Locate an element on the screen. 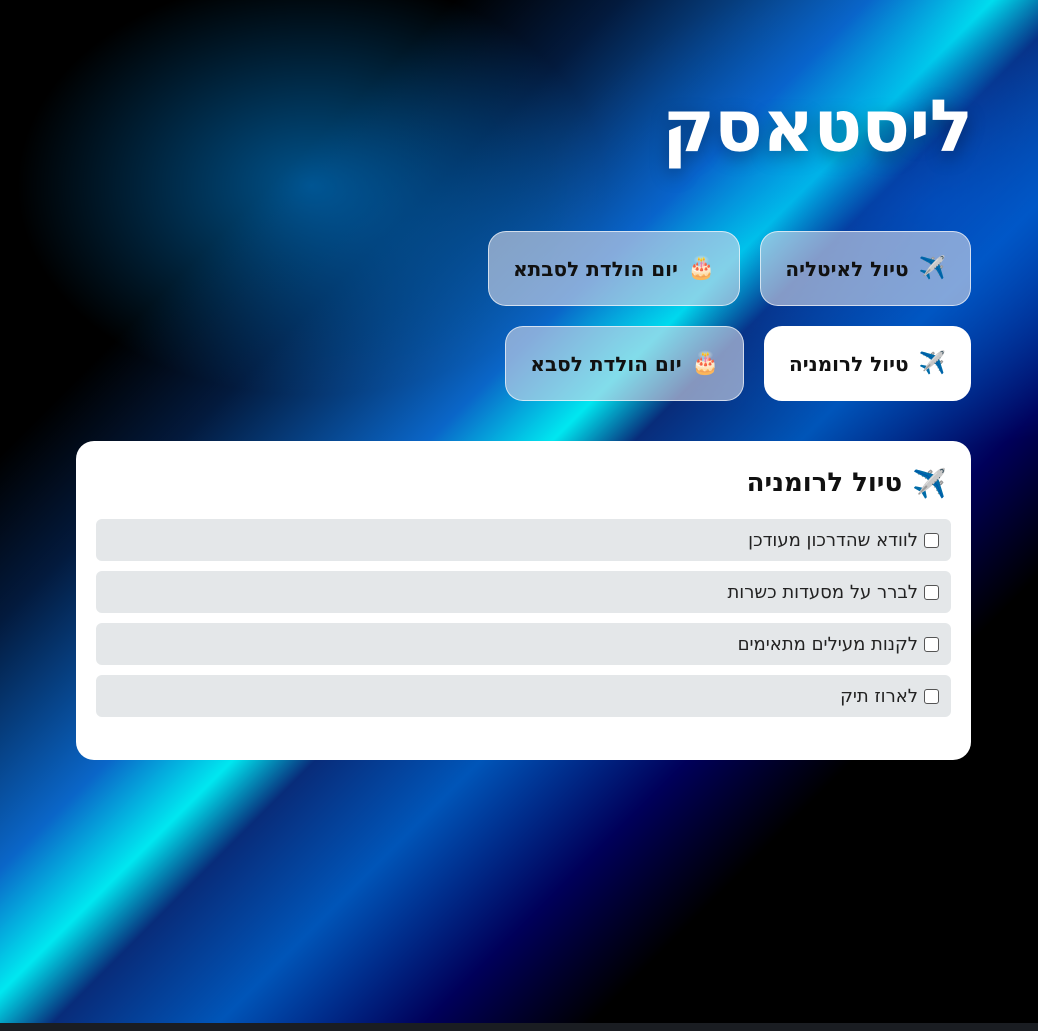 Image resolution: width=1038 pixels, height=1031 pixels. tab-label: טיול לאיטליה is located at coordinates (847, 268).